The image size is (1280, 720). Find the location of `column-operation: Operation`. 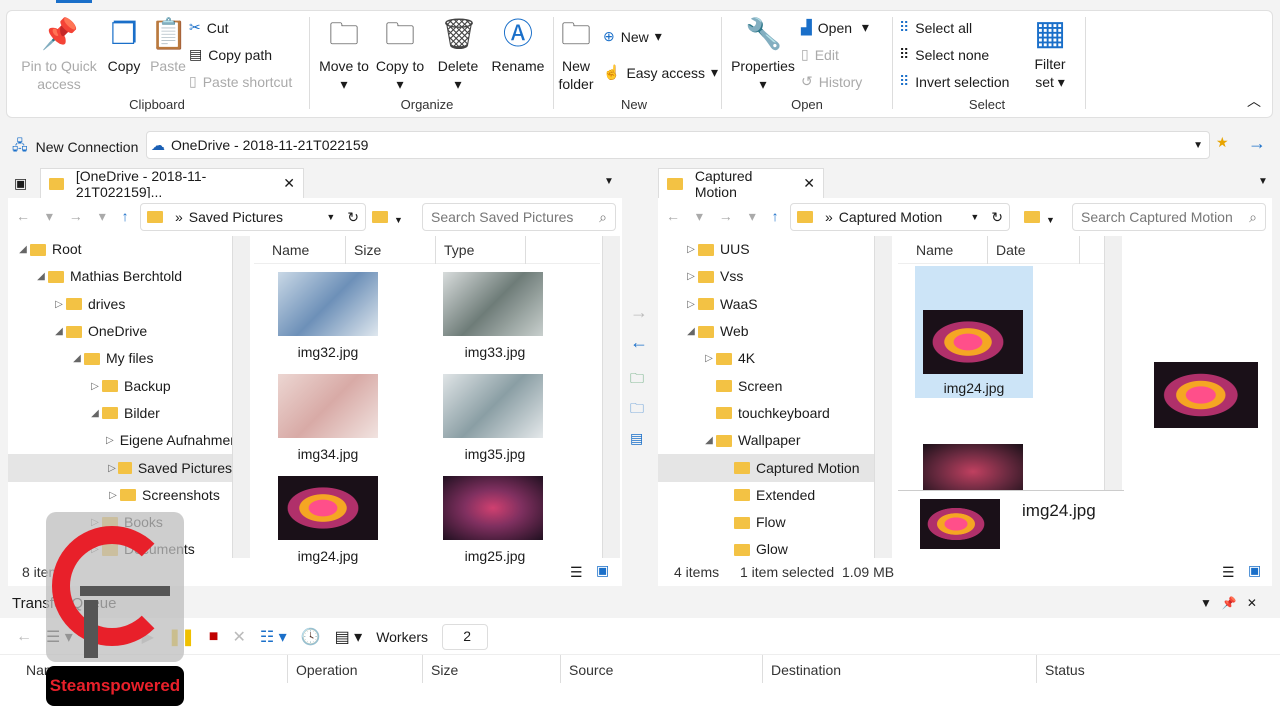

column-operation: Operation is located at coordinates (354, 669).